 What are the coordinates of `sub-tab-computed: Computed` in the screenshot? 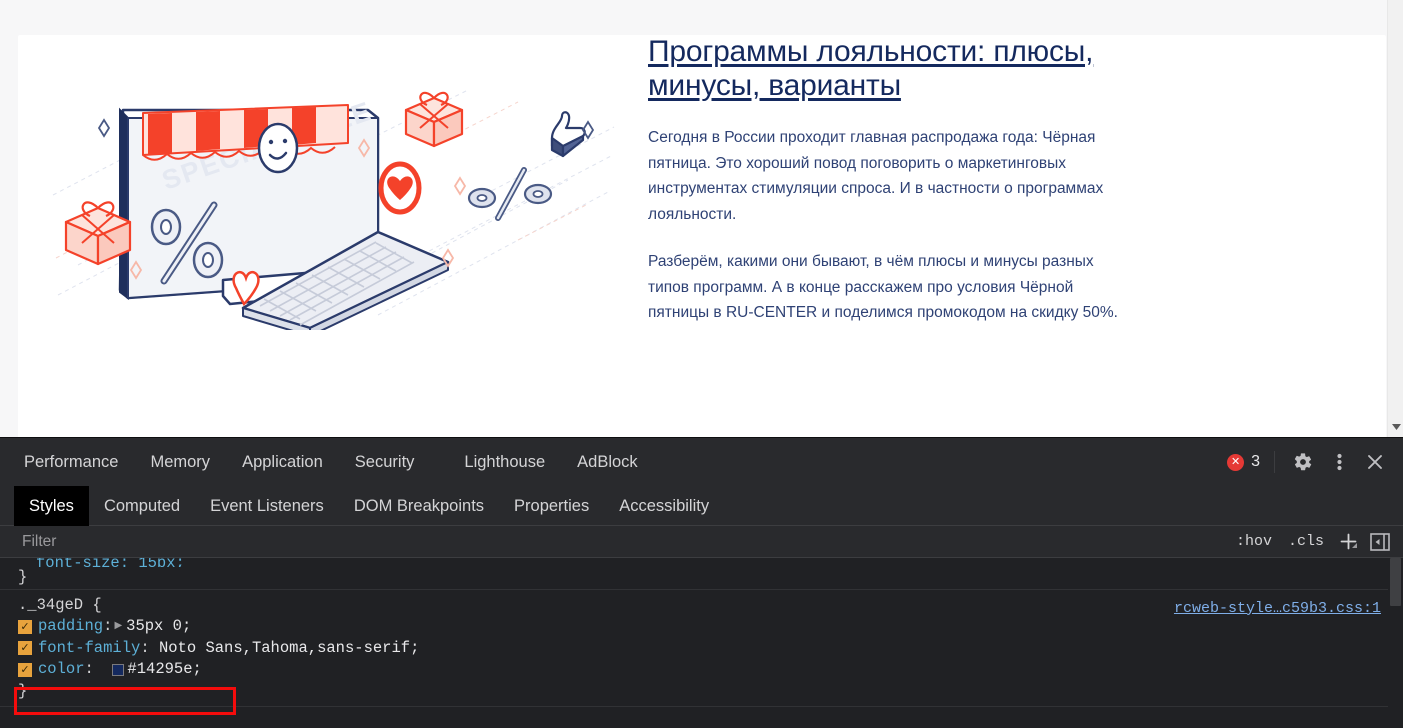 It's located at (142, 506).